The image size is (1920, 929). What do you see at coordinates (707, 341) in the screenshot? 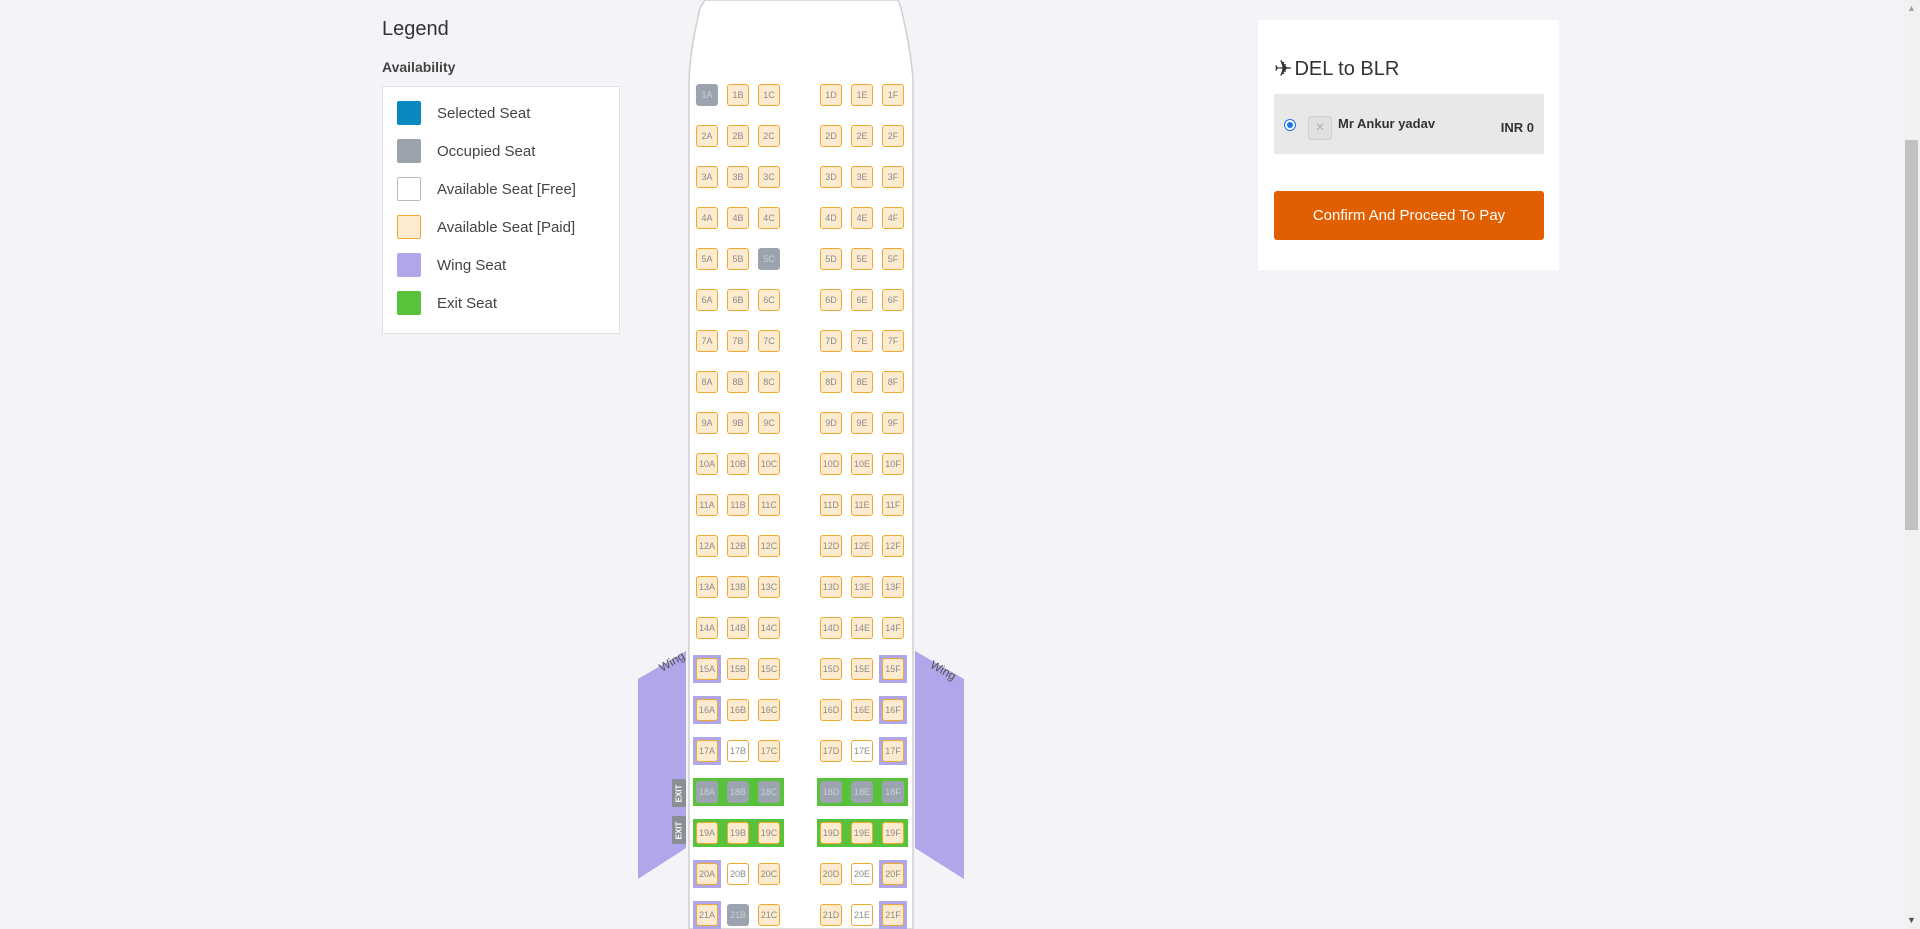
I see `seat-7a: 7A` at bounding box center [707, 341].